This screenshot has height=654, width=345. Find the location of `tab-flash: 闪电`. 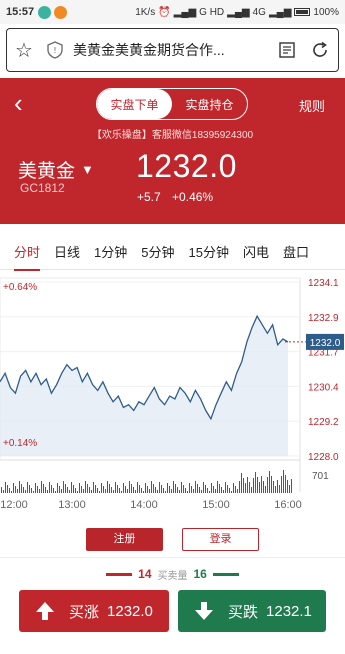

tab-flash: 闪电 is located at coordinates (256, 253).